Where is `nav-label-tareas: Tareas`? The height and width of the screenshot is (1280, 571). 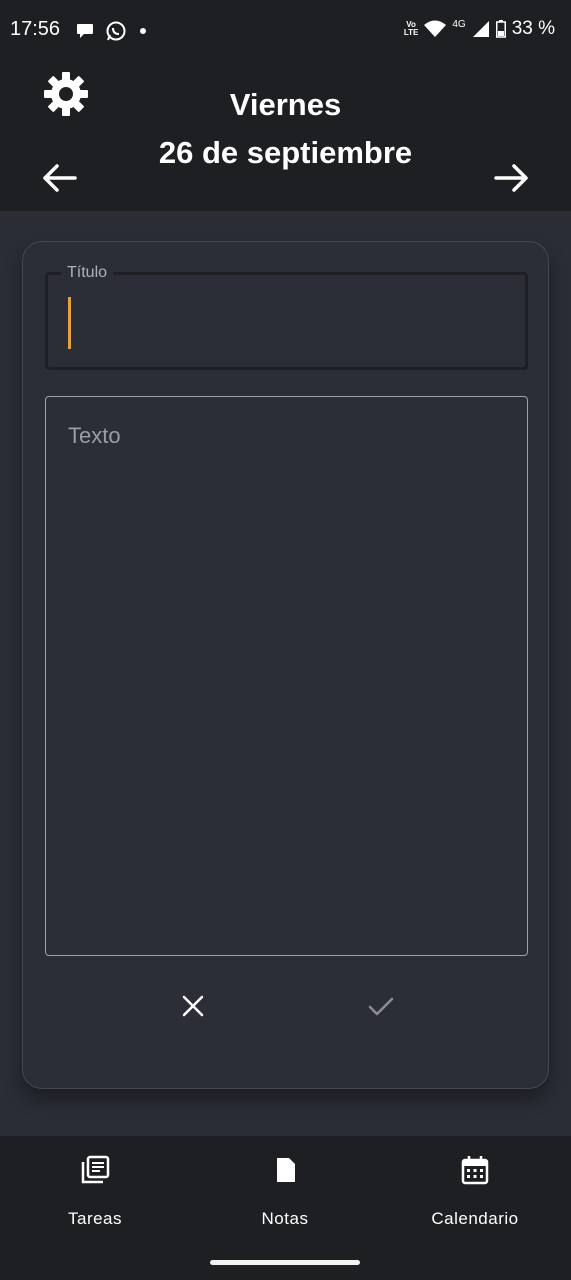
nav-label-tareas: Tareas is located at coordinates (95, 1218).